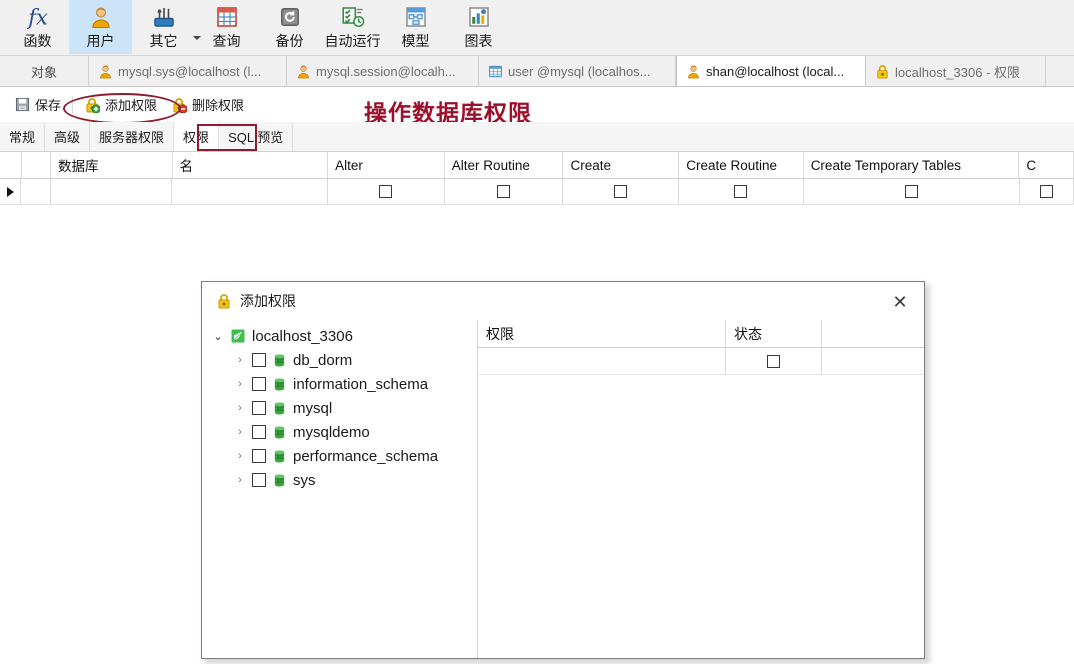 The height and width of the screenshot is (664, 1074). I want to click on tree-node-database-5: › sys, so click(339, 480).